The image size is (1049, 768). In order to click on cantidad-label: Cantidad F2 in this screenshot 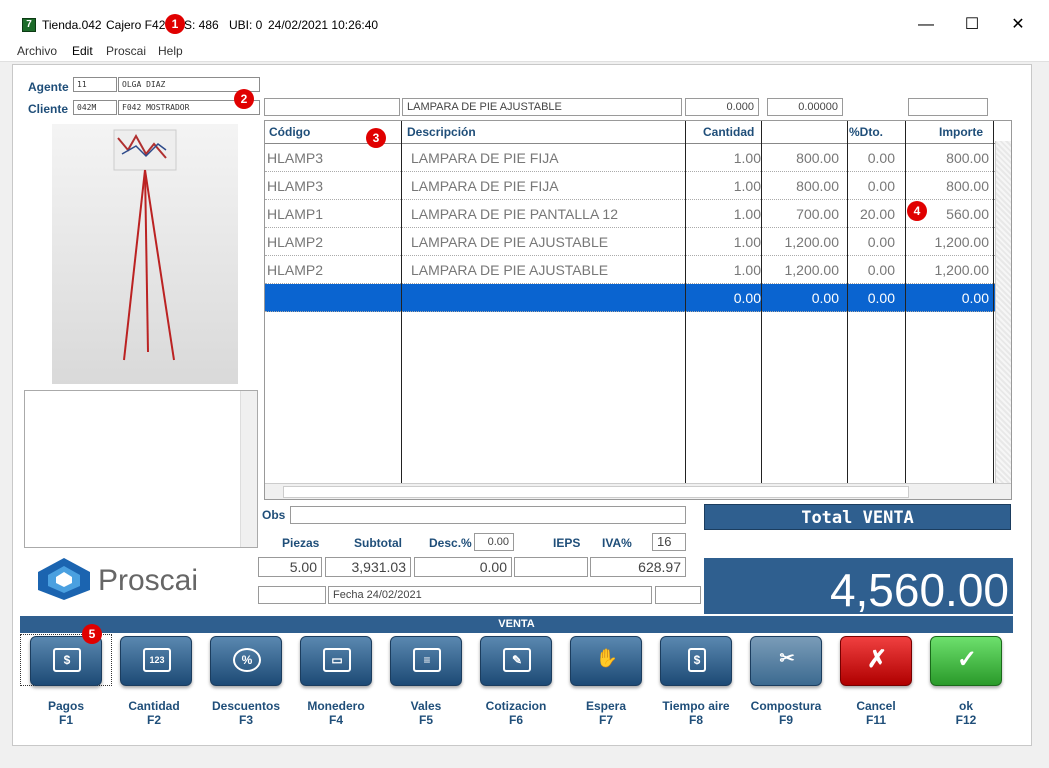, I will do `click(154, 713)`.